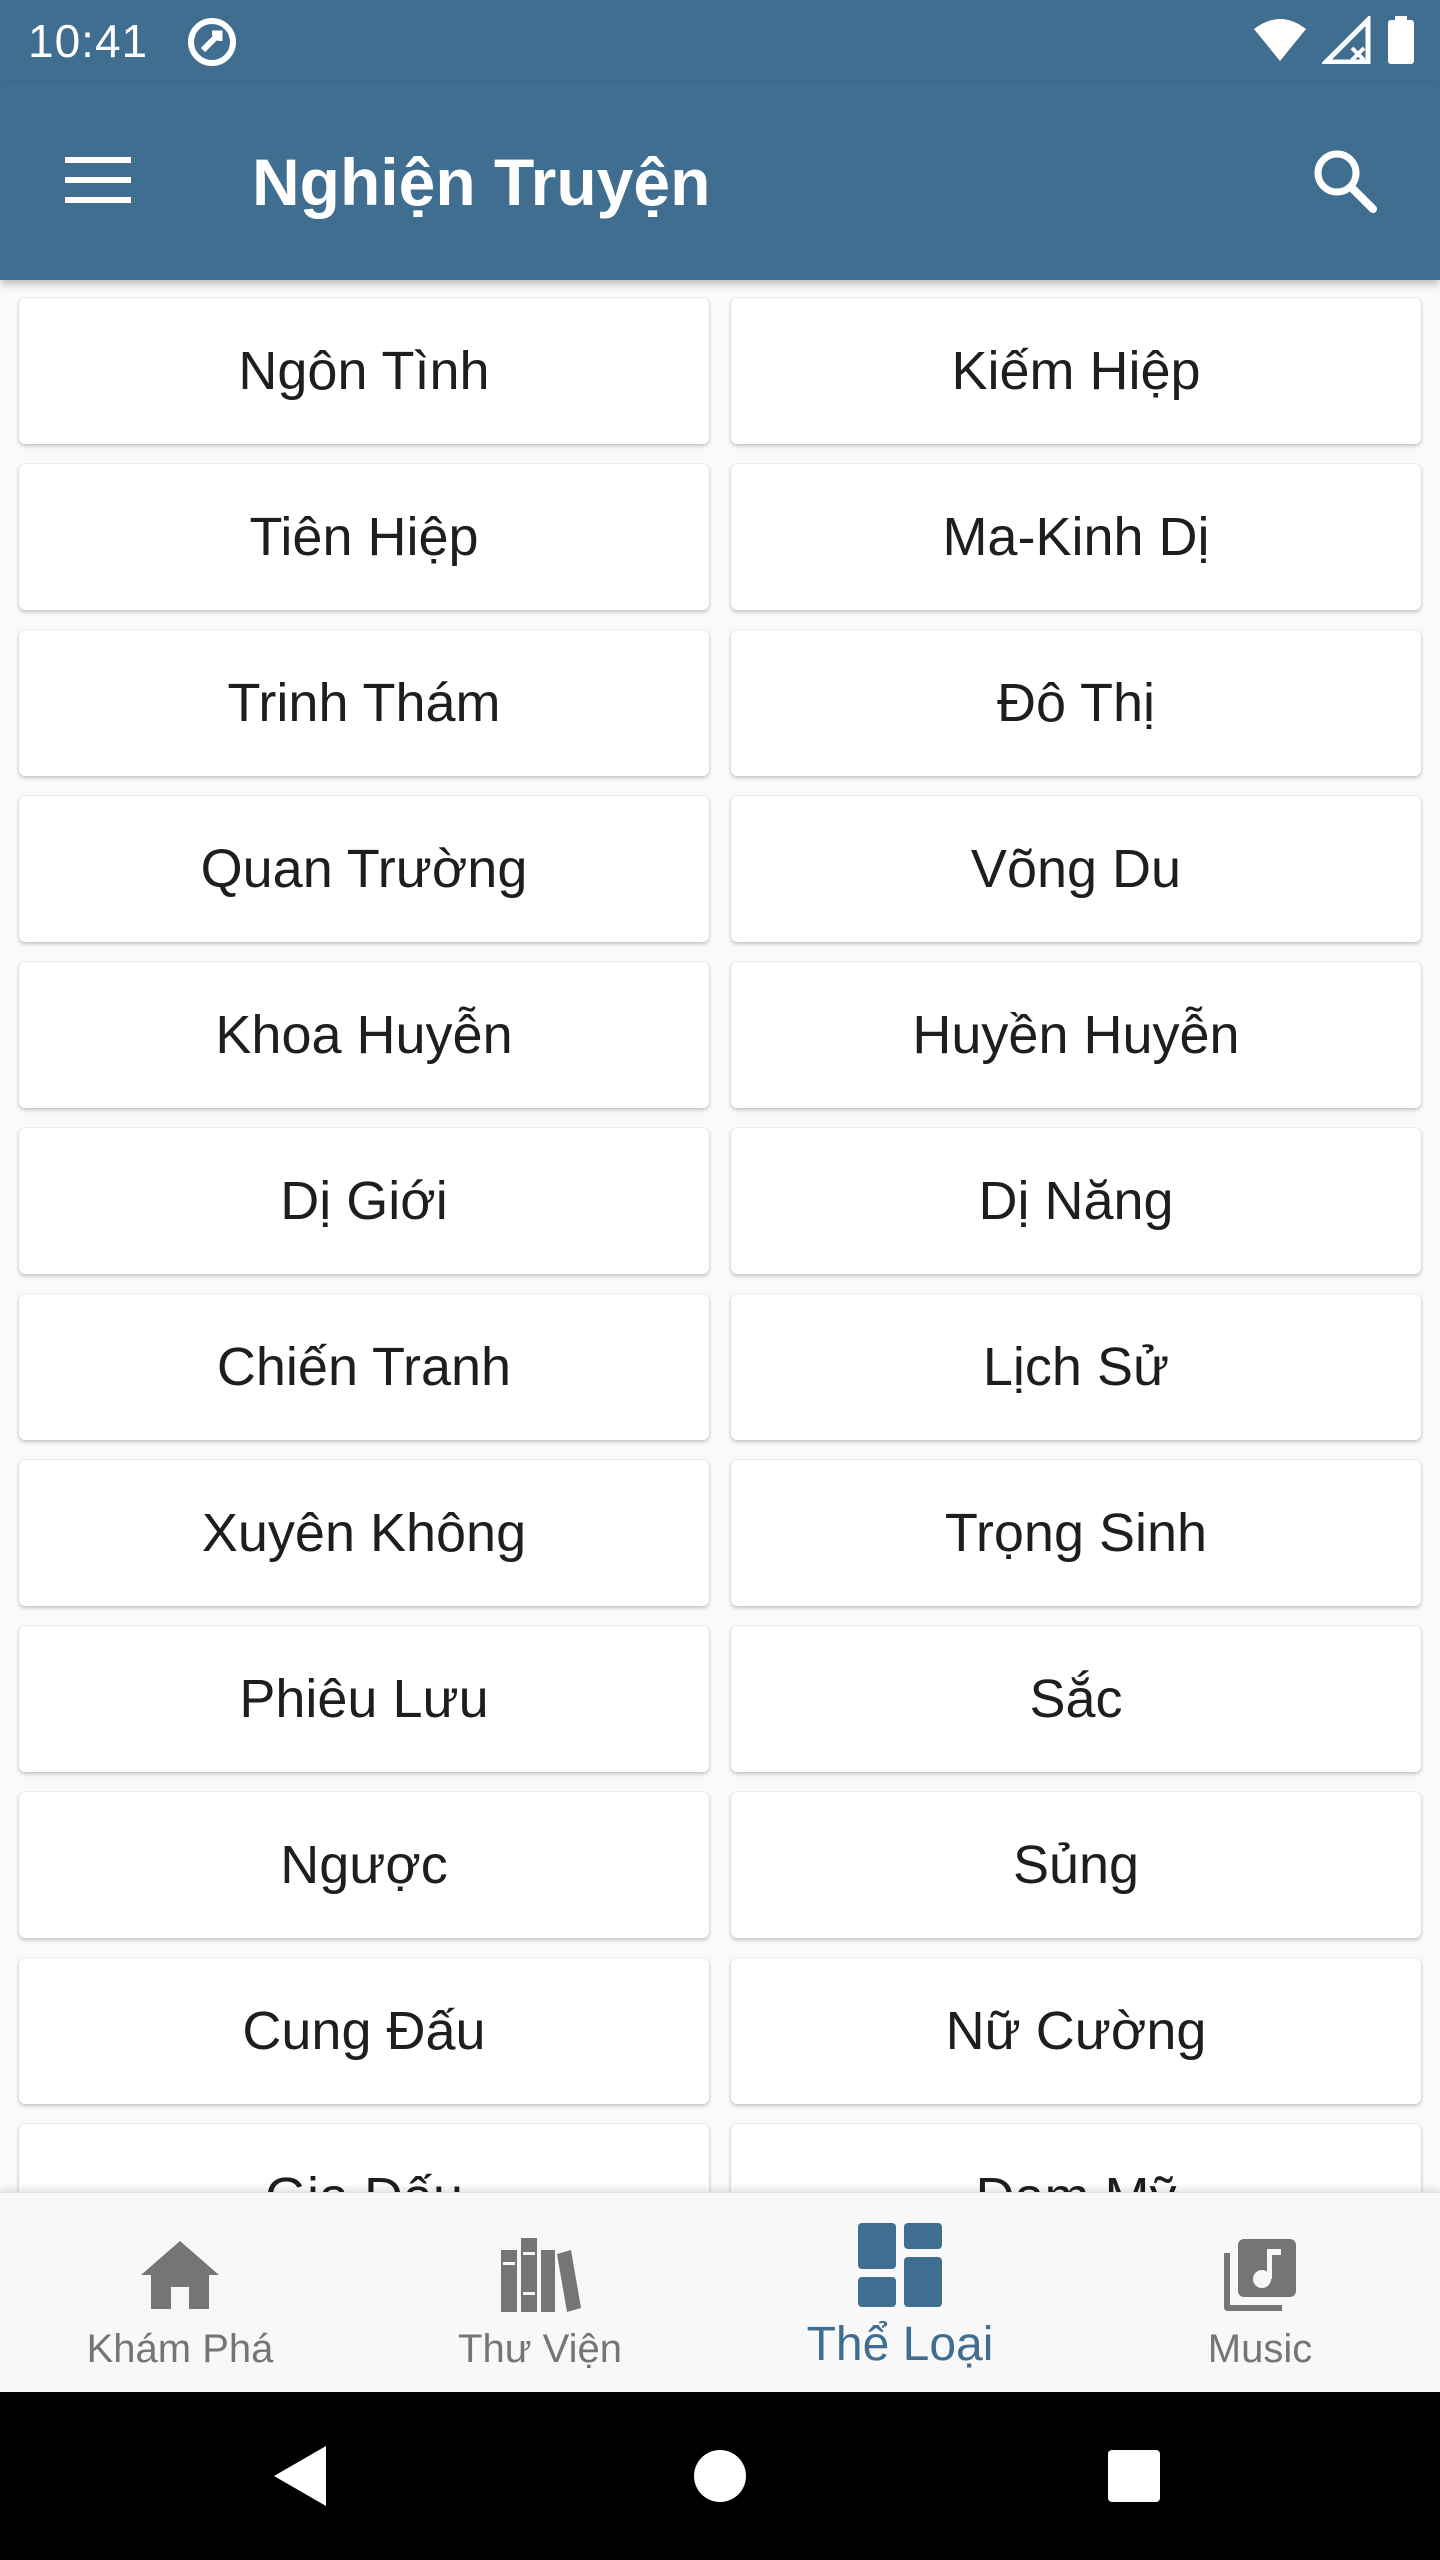 The height and width of the screenshot is (2560, 1440). I want to click on category-label: Ma-Kinh Dị, so click(1076, 537).